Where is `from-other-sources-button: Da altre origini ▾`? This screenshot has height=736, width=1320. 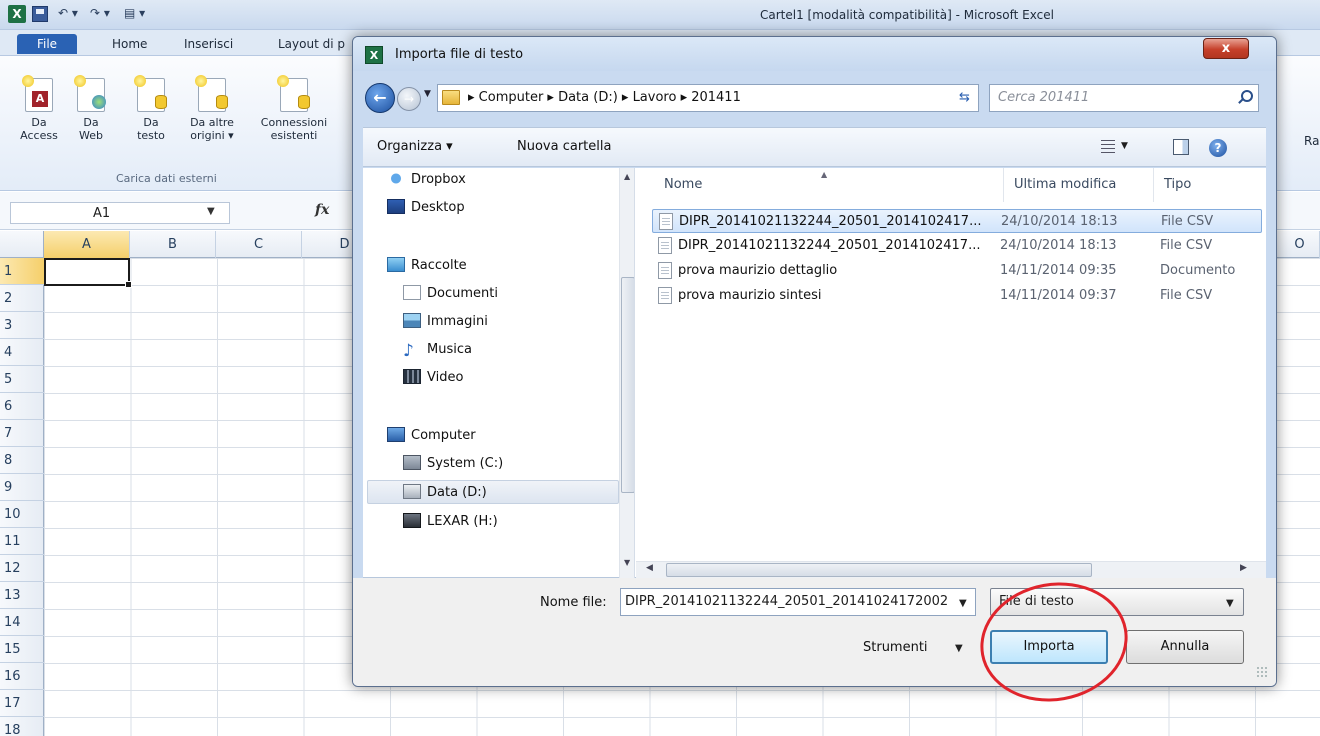 from-other-sources-button: Da altre origini ▾ is located at coordinates (212, 108).